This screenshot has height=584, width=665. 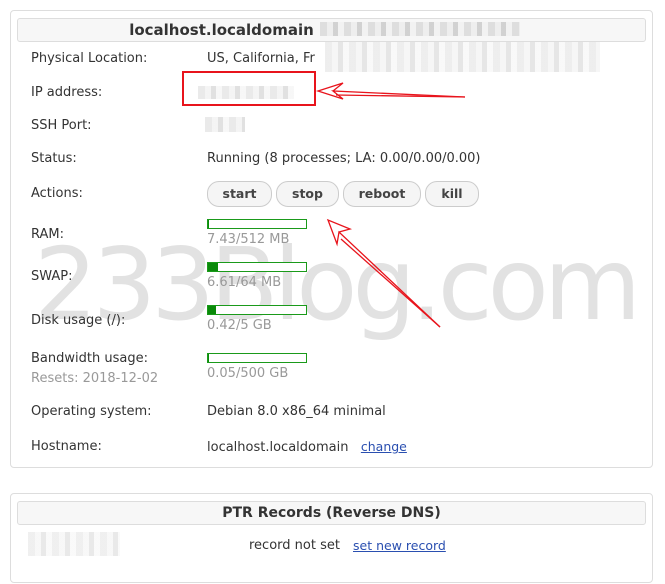 What do you see at coordinates (331, 513) in the screenshot?
I see `ptr-title: PTR Records (Reverse DNS)` at bounding box center [331, 513].